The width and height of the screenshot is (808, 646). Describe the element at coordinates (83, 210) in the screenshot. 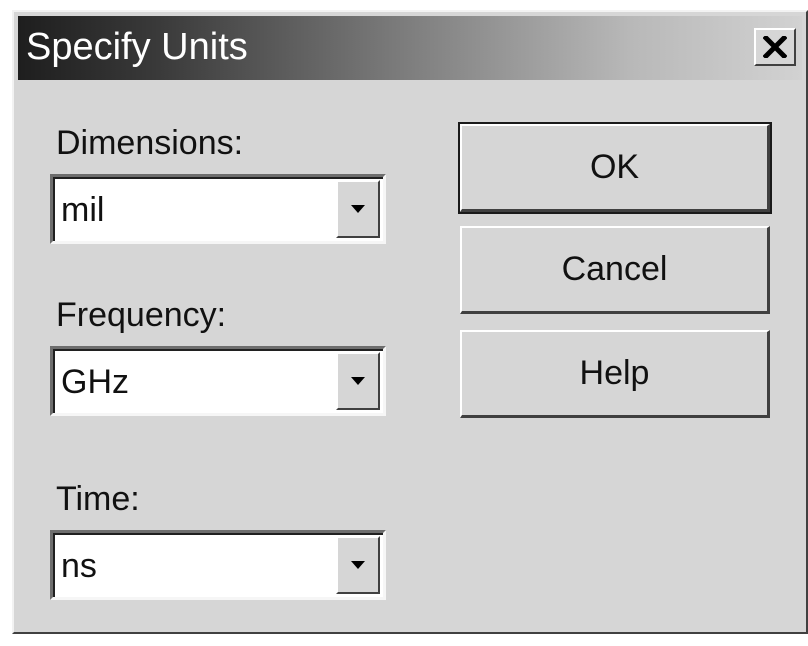

I see `dimensions-value: mil` at that location.